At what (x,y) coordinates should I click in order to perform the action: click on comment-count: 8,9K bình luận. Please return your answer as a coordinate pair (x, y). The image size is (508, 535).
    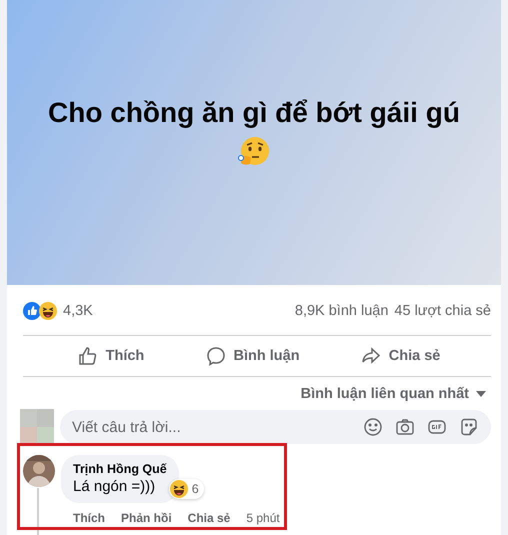
    Looking at the image, I should click on (341, 311).